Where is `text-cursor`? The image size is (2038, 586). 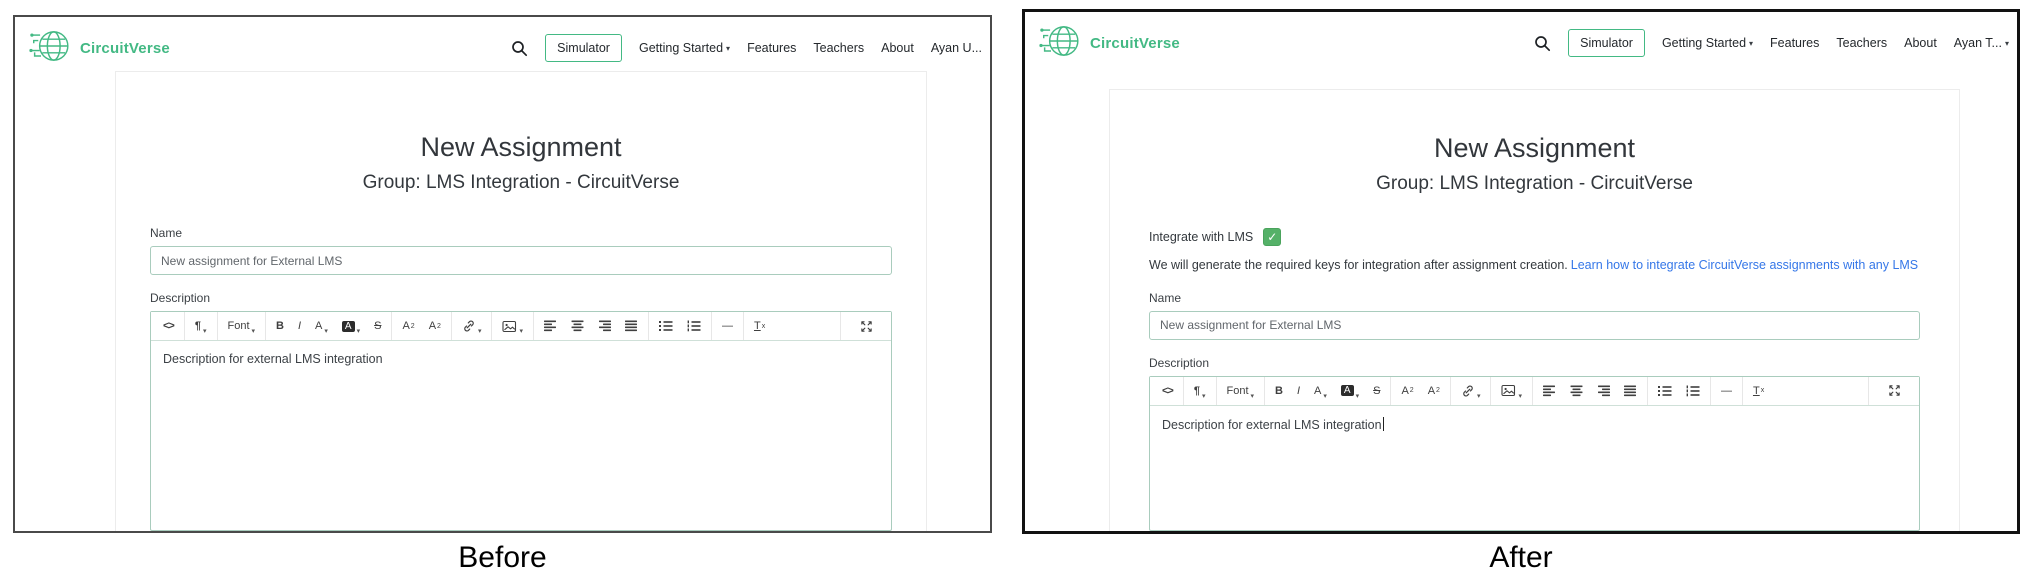 text-cursor is located at coordinates (1383, 423).